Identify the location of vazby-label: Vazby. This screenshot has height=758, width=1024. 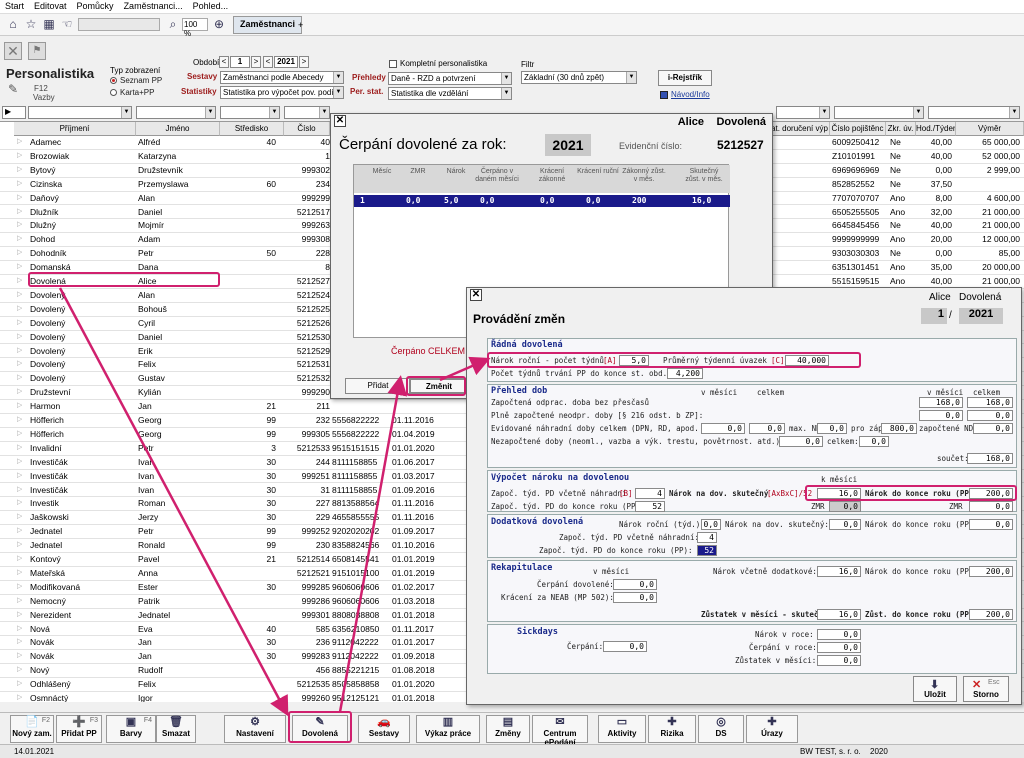
(44, 97).